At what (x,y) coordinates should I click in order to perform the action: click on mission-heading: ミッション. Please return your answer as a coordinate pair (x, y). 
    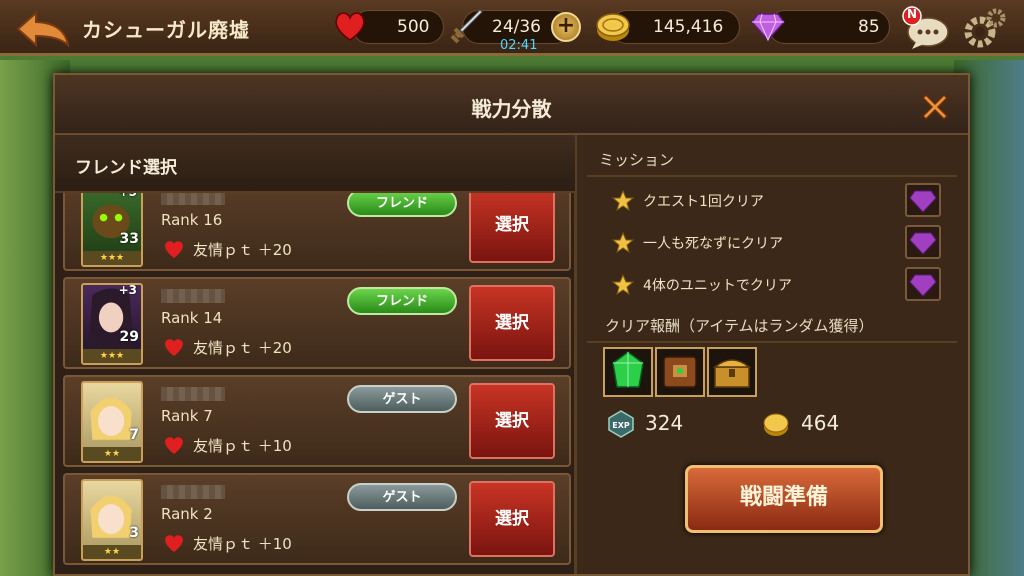
    Looking at the image, I should click on (637, 160).